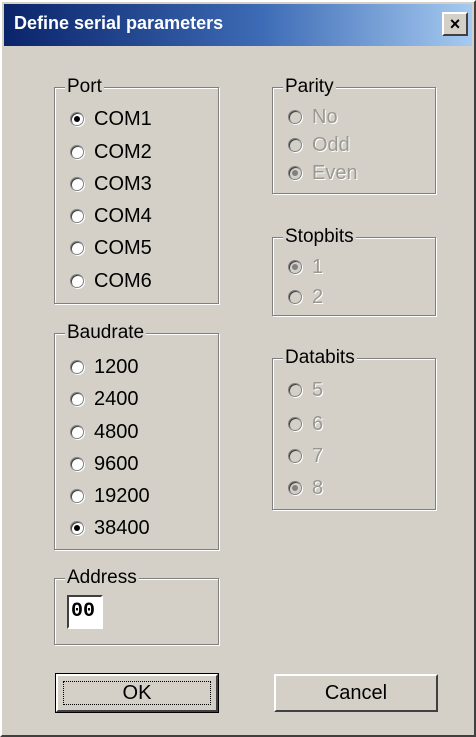 The width and height of the screenshot is (476, 737). I want to click on radio-databits-8: 8, so click(305, 488).